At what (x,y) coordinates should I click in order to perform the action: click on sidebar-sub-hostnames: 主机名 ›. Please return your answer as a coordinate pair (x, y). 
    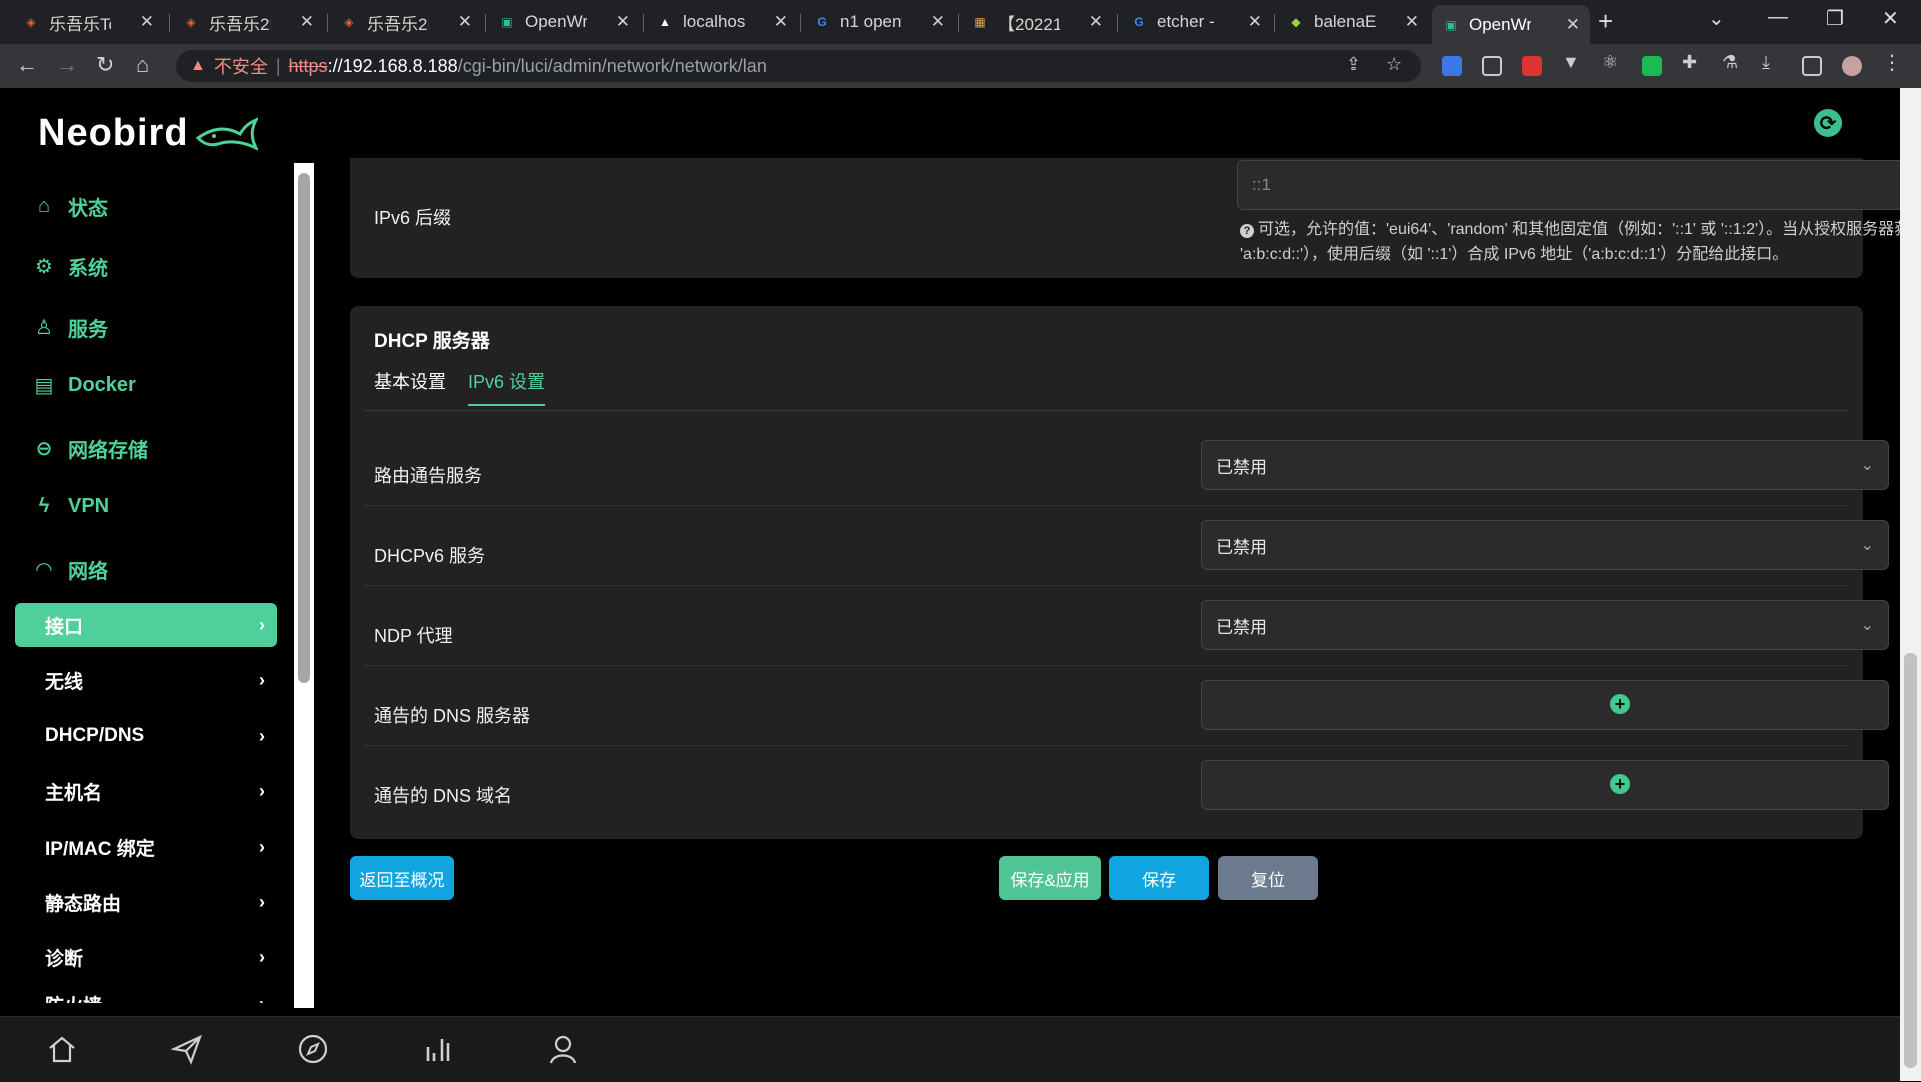
    Looking at the image, I should click on (146, 791).